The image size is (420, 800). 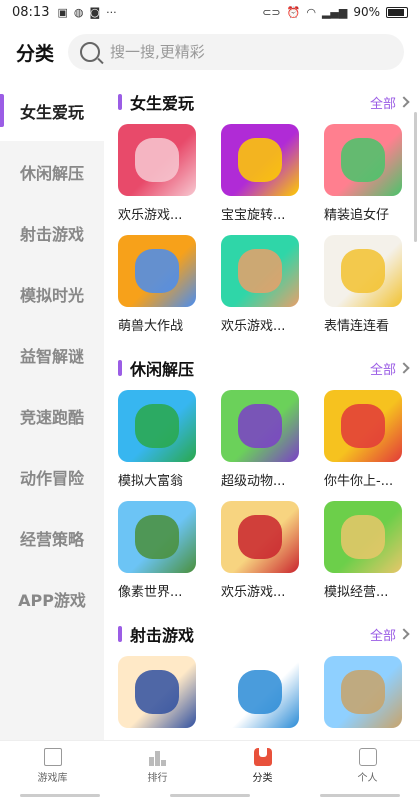 What do you see at coordinates (78, 12) in the screenshot?
I see `chat-icon: ◍` at bounding box center [78, 12].